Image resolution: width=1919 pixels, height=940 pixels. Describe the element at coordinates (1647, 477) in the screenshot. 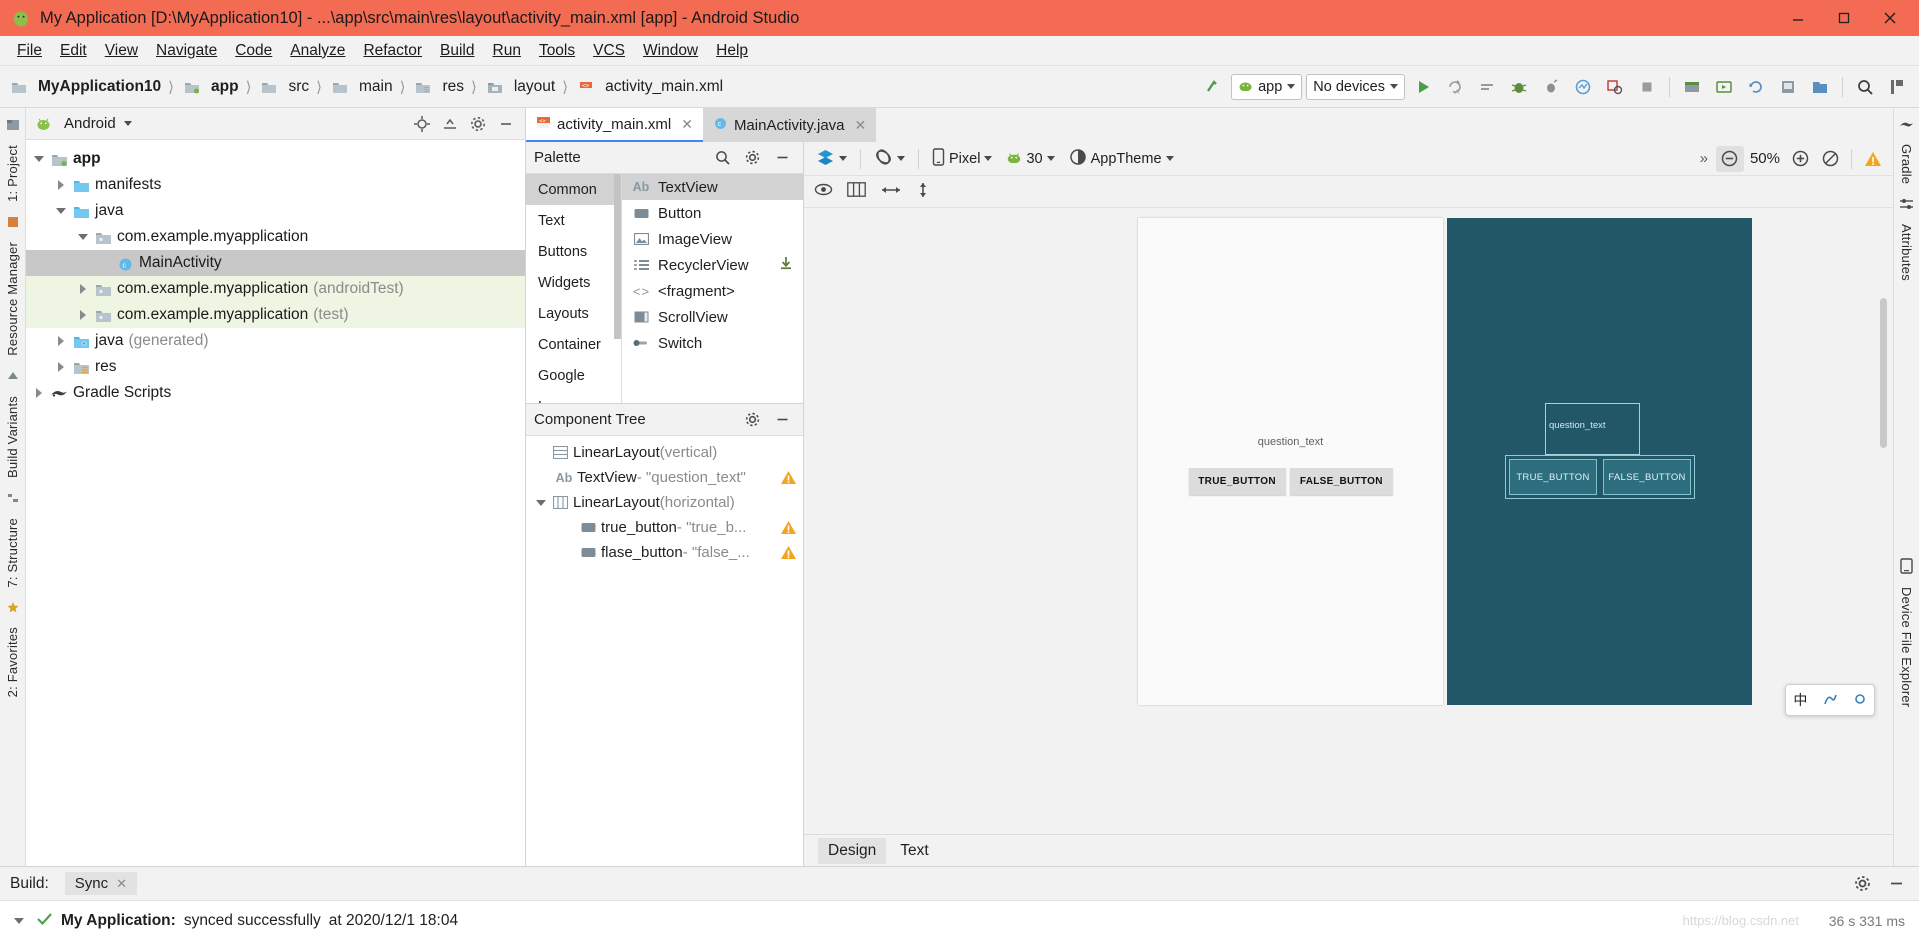

I see `blueprint-false-button: FALSE_BUTTON` at that location.